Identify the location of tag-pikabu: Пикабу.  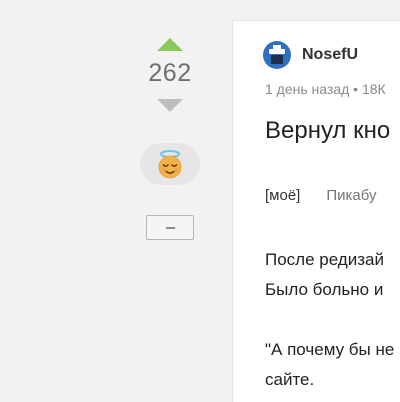
(351, 195).